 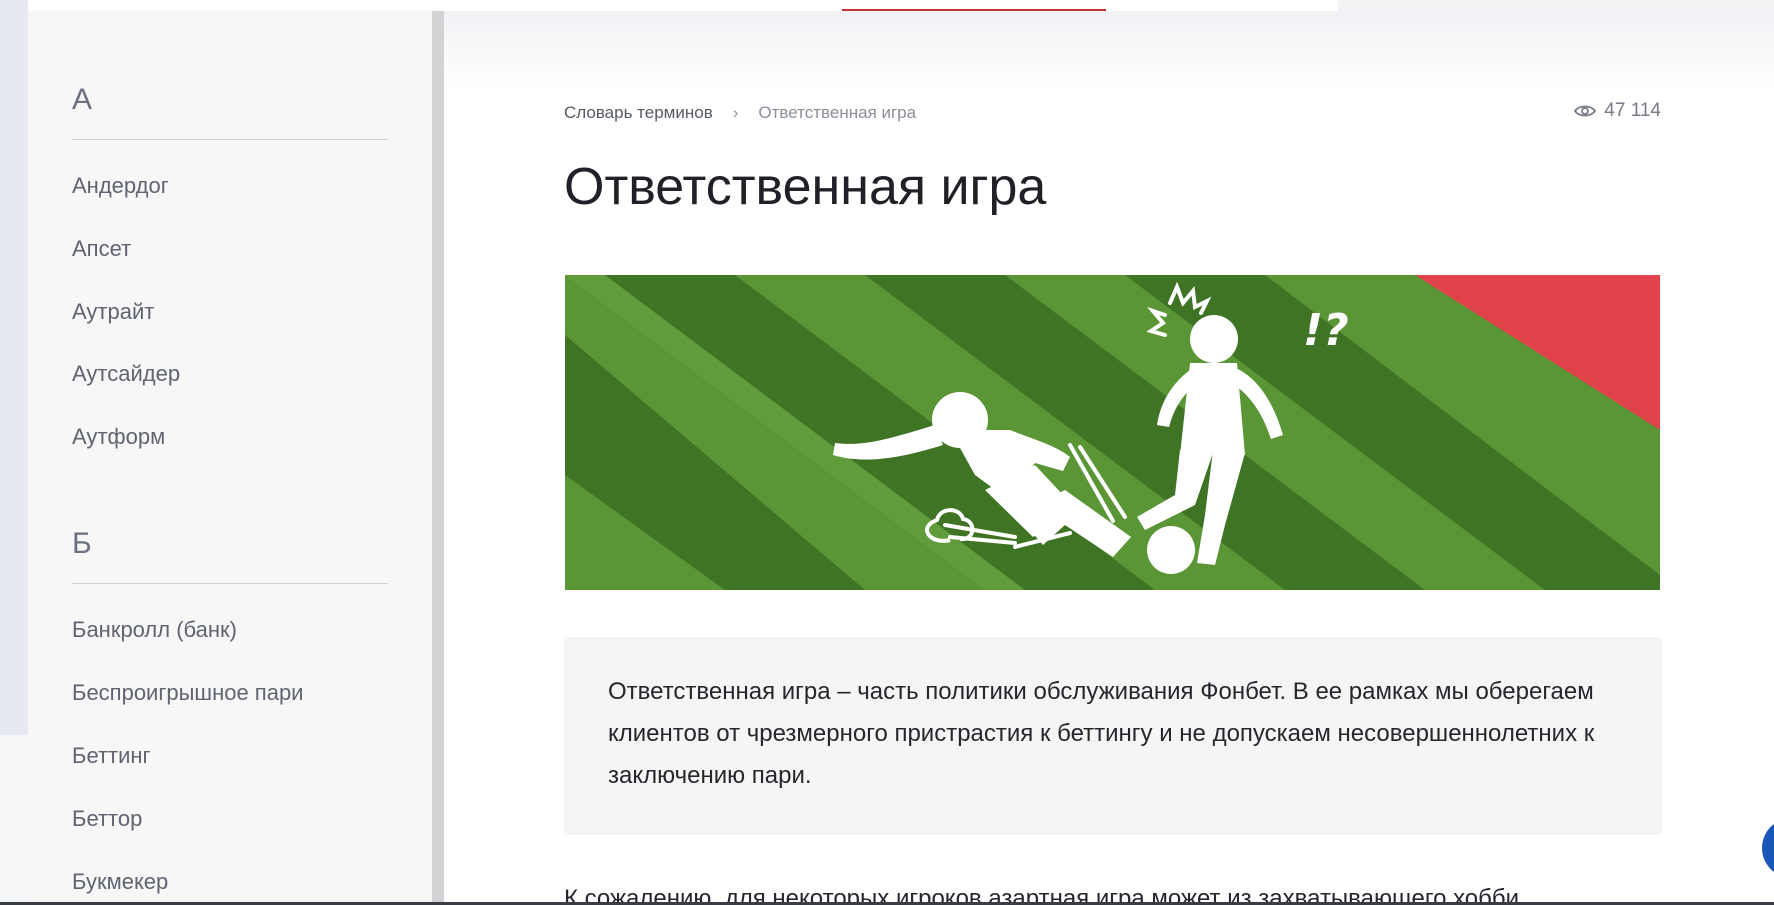 I want to click on views-counter: 47 114, so click(x=1617, y=111).